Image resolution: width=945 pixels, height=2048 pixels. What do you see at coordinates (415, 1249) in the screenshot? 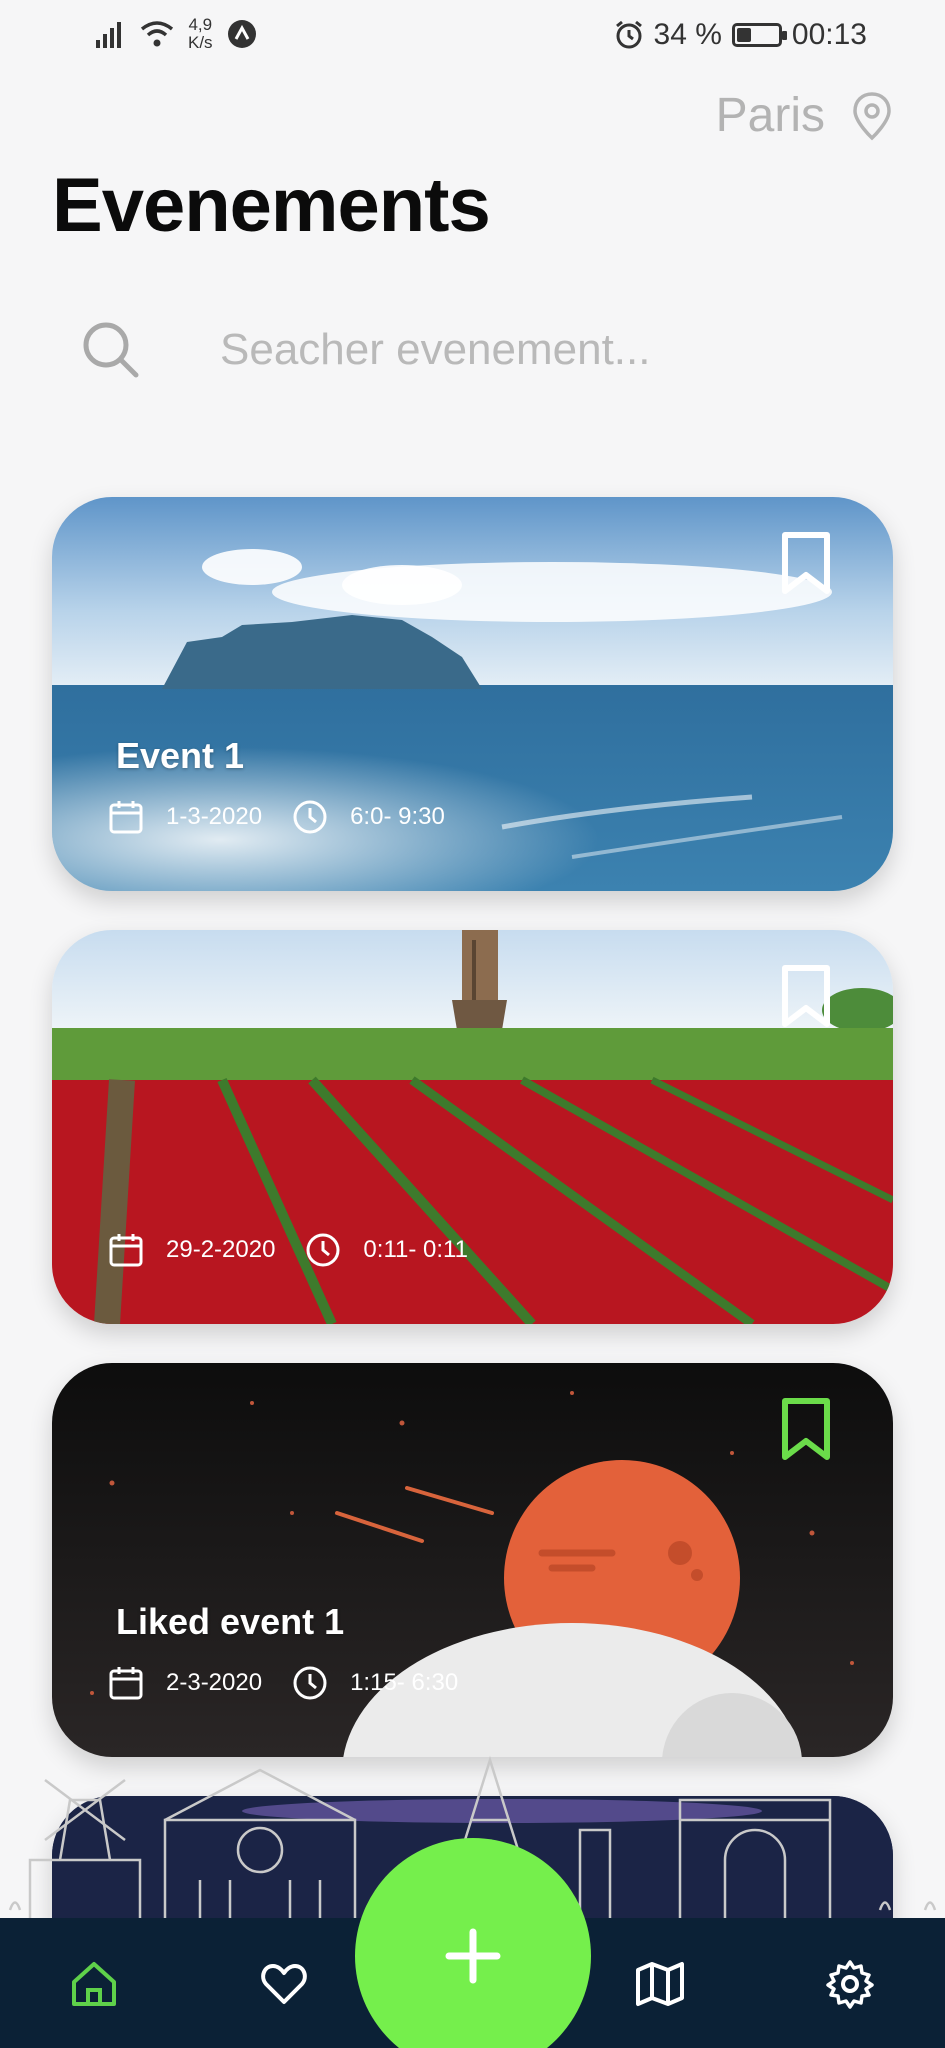
I see `event-time: 0:11- 0:11` at bounding box center [415, 1249].